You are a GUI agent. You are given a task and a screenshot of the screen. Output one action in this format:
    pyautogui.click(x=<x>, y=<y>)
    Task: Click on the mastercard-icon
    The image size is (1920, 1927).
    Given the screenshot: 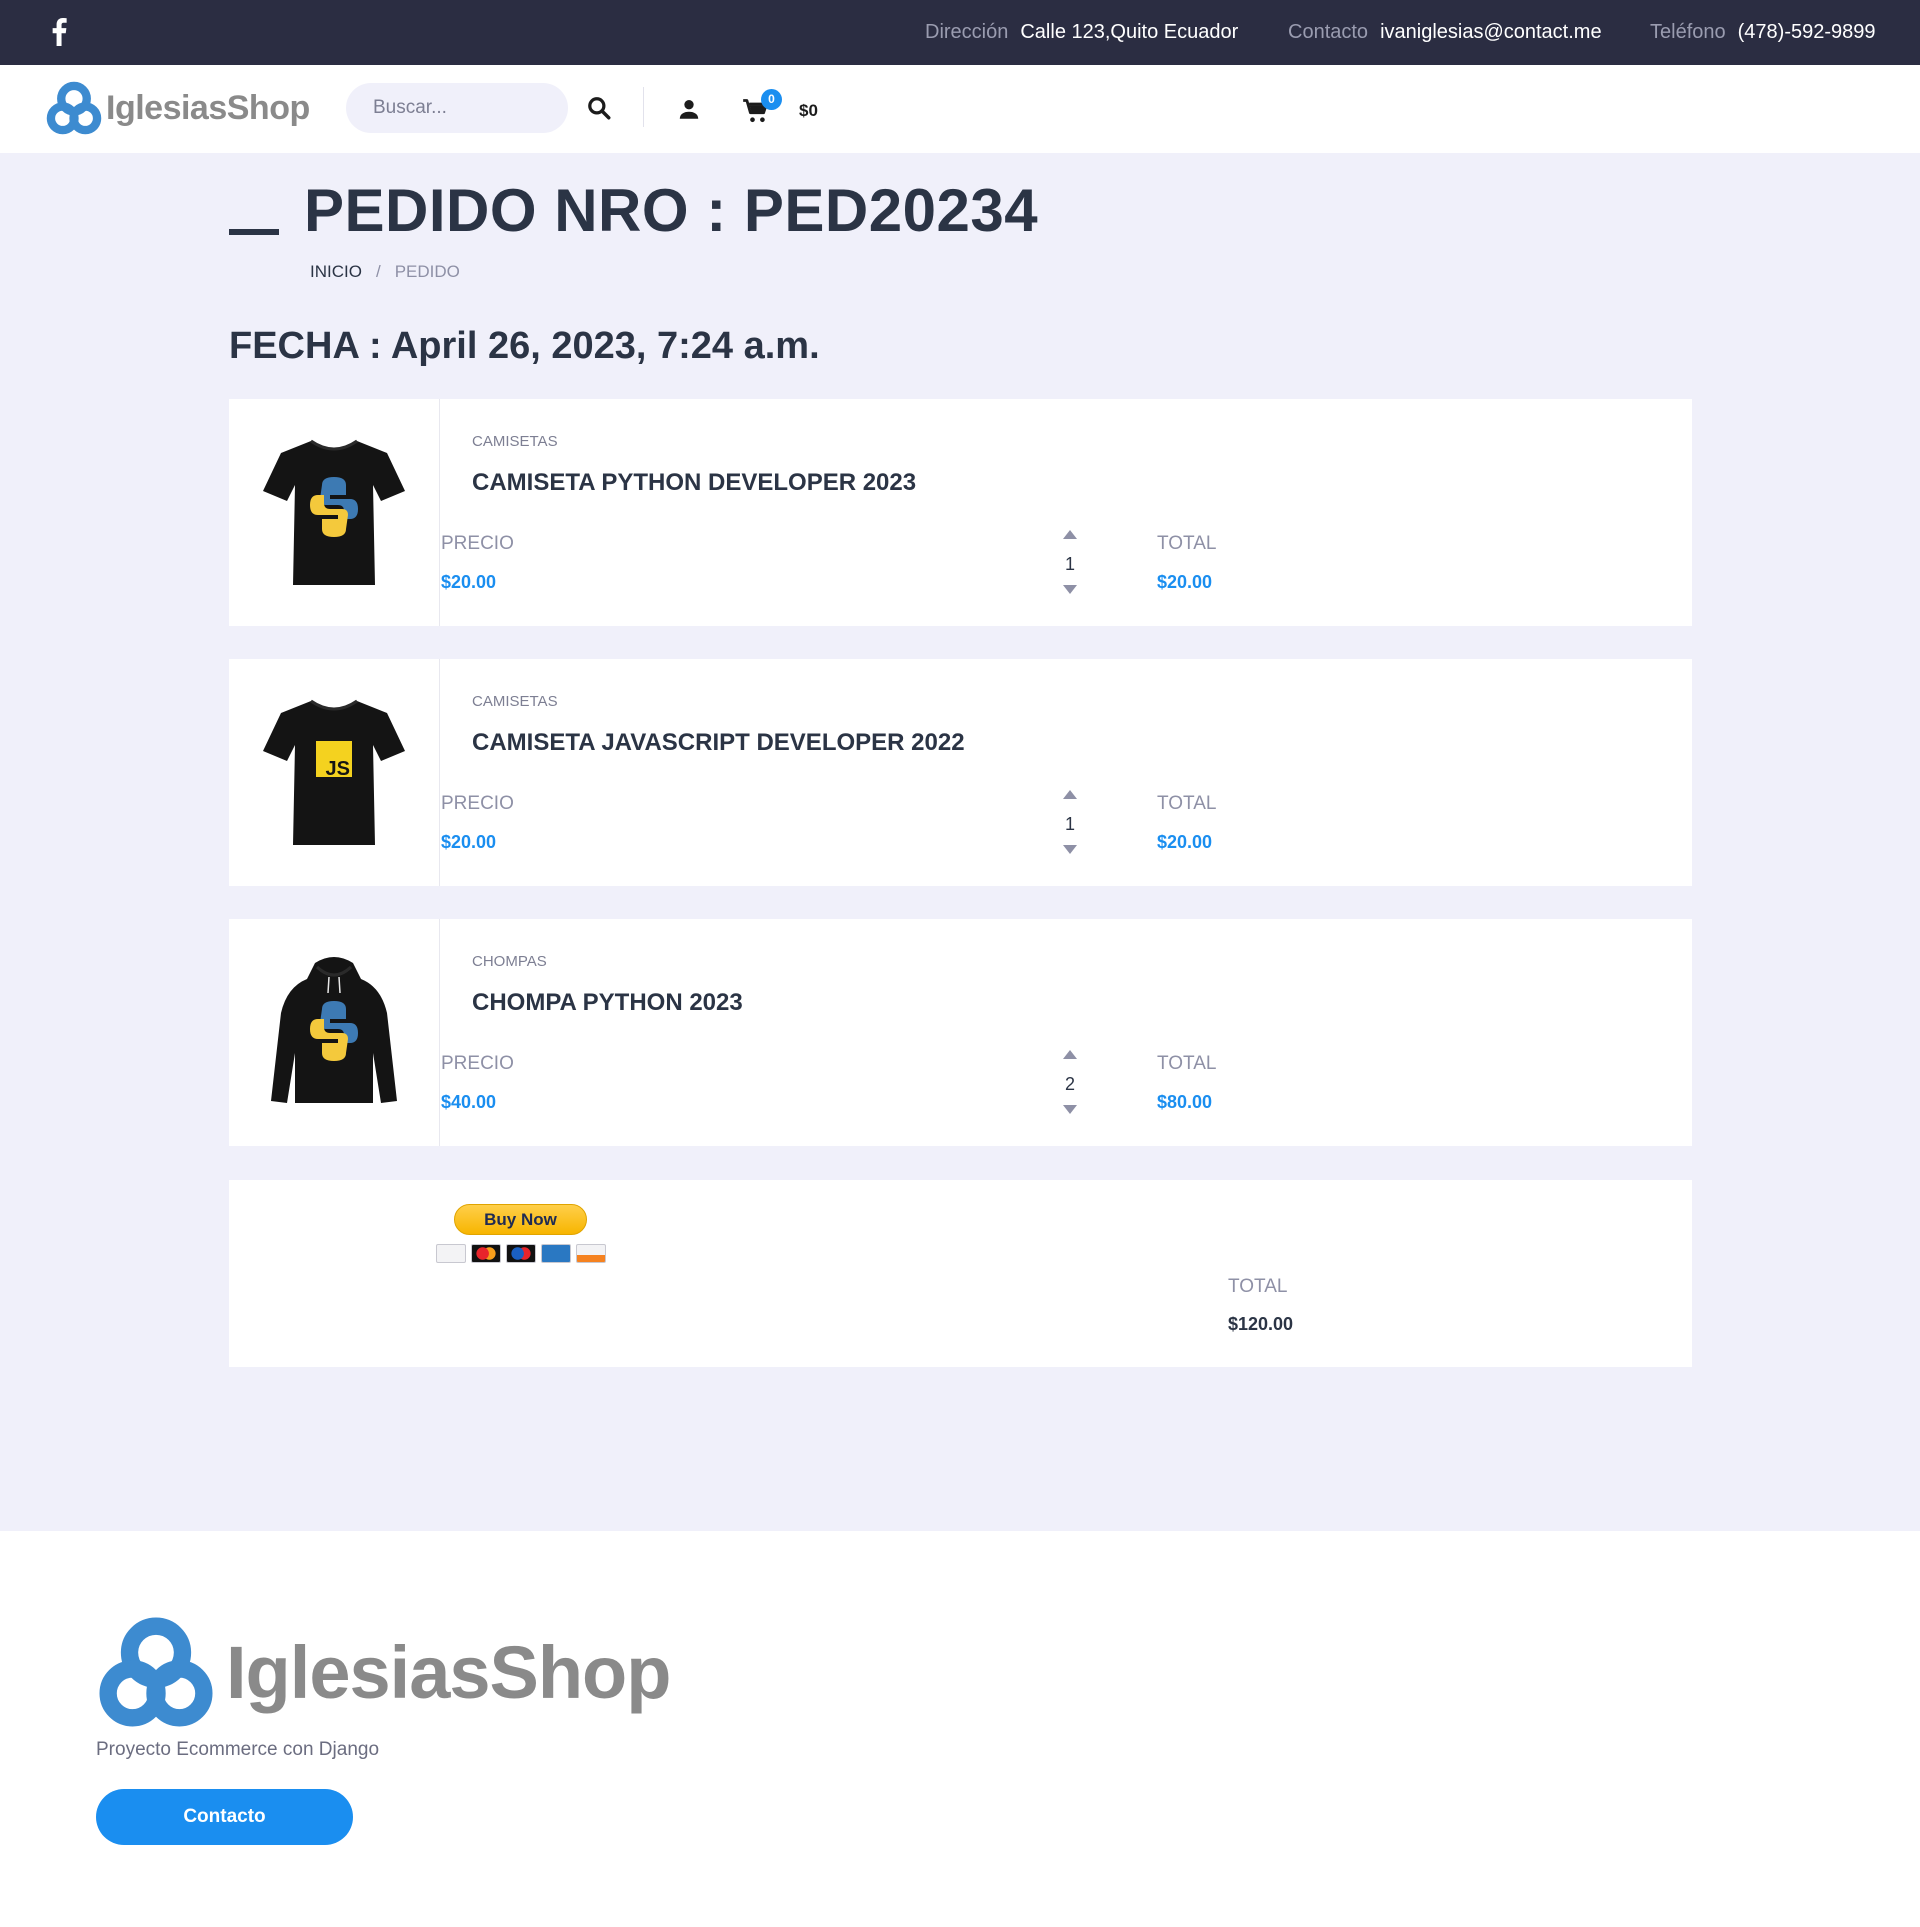 What is the action you would take?
    pyautogui.click(x=486, y=1253)
    